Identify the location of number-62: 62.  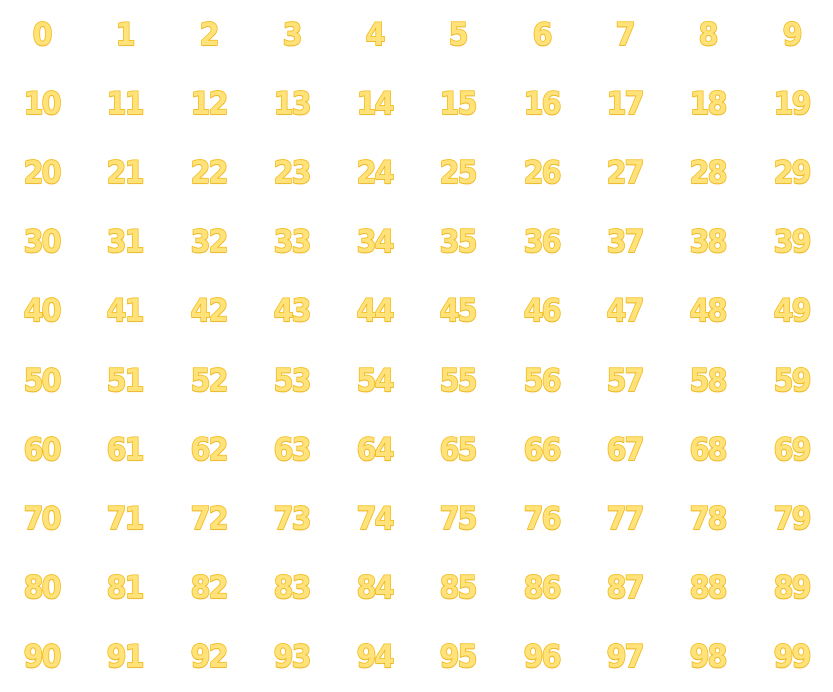
(208, 450).